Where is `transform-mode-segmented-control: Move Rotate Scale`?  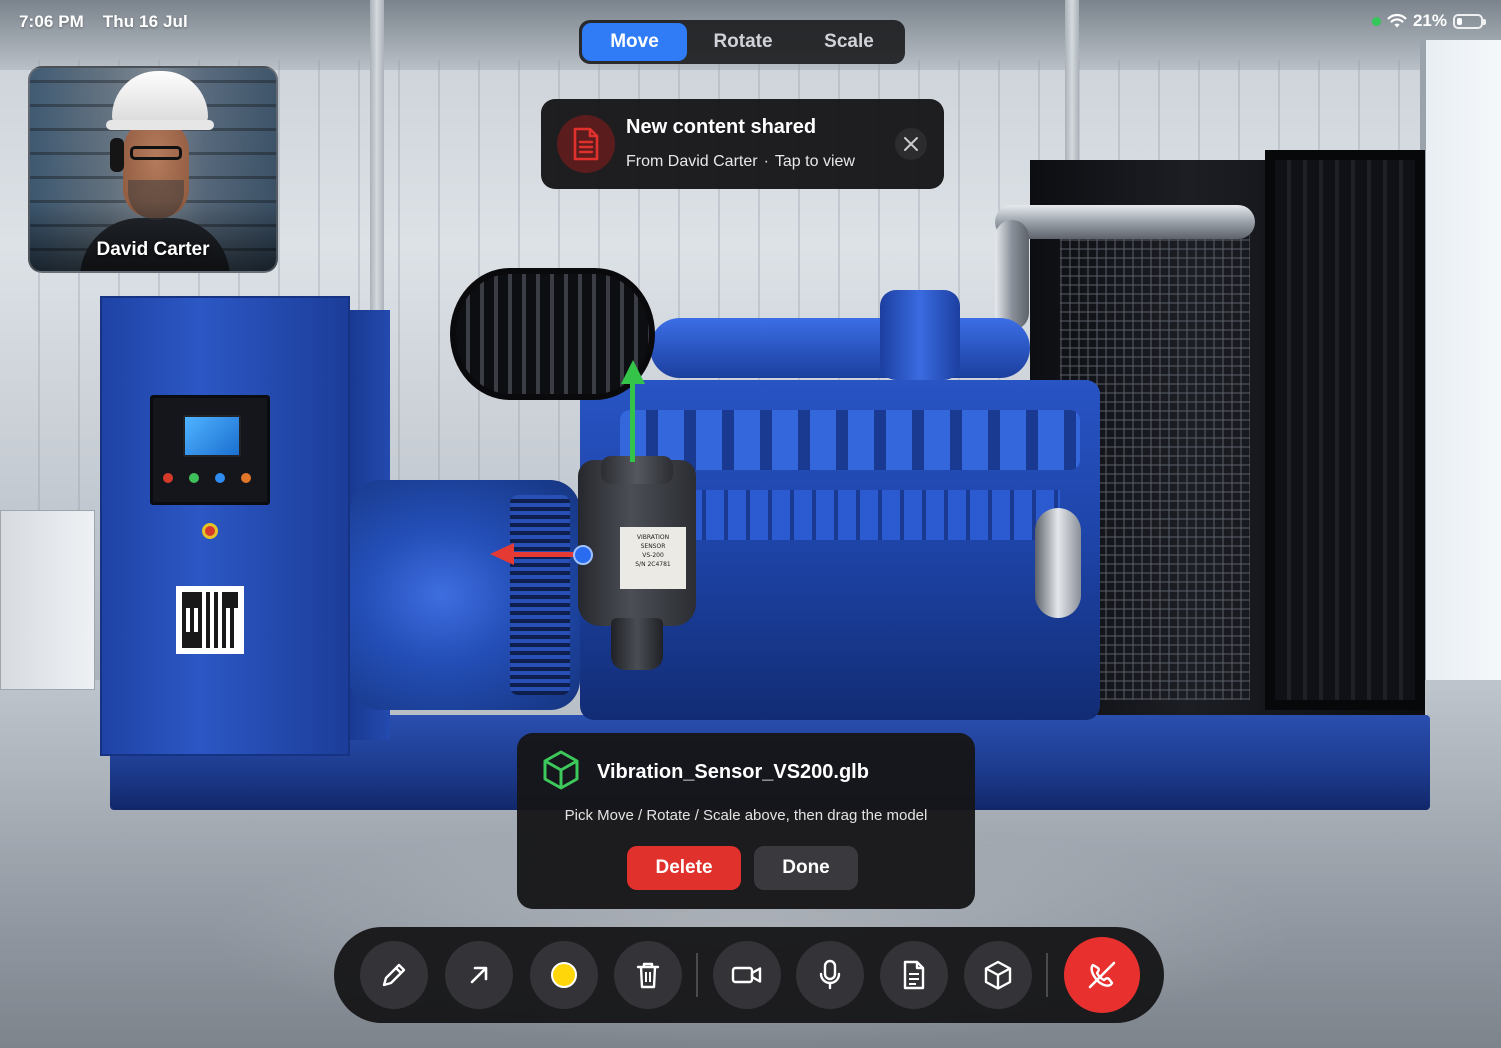 transform-mode-segmented-control: Move Rotate Scale is located at coordinates (742, 42).